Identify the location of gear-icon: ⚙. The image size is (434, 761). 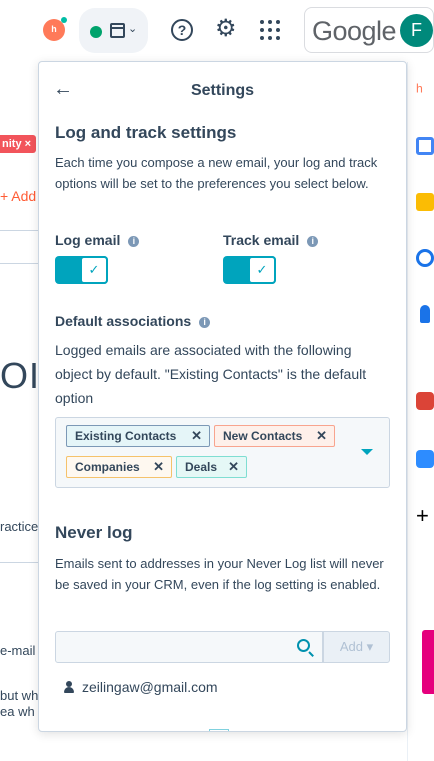
(227, 29).